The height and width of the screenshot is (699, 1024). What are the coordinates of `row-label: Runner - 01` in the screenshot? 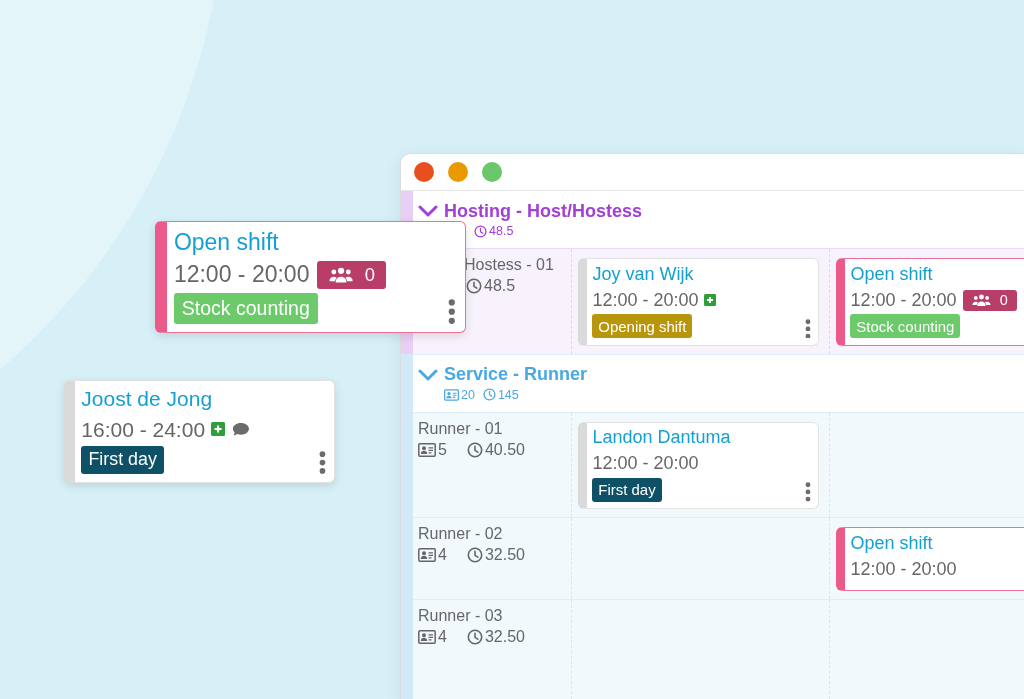 It's located at (460, 428).